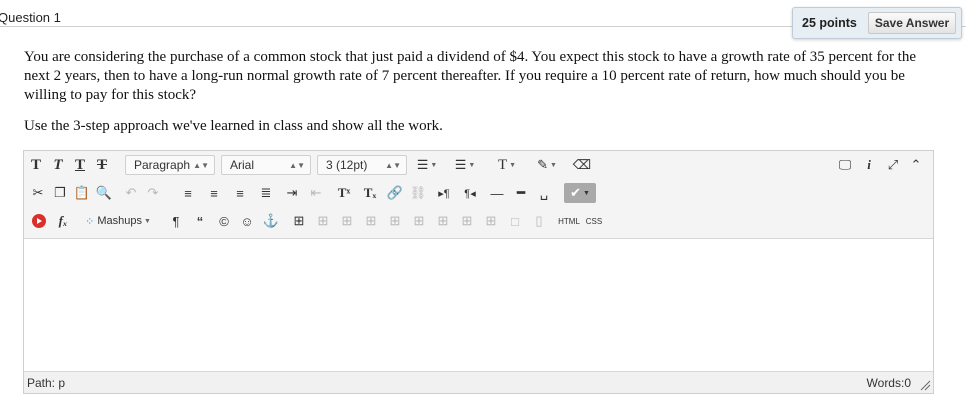 The height and width of the screenshot is (417, 966). What do you see at coordinates (465, 165) in the screenshot?
I see `numbered-list-icon: ☰ ▼` at bounding box center [465, 165].